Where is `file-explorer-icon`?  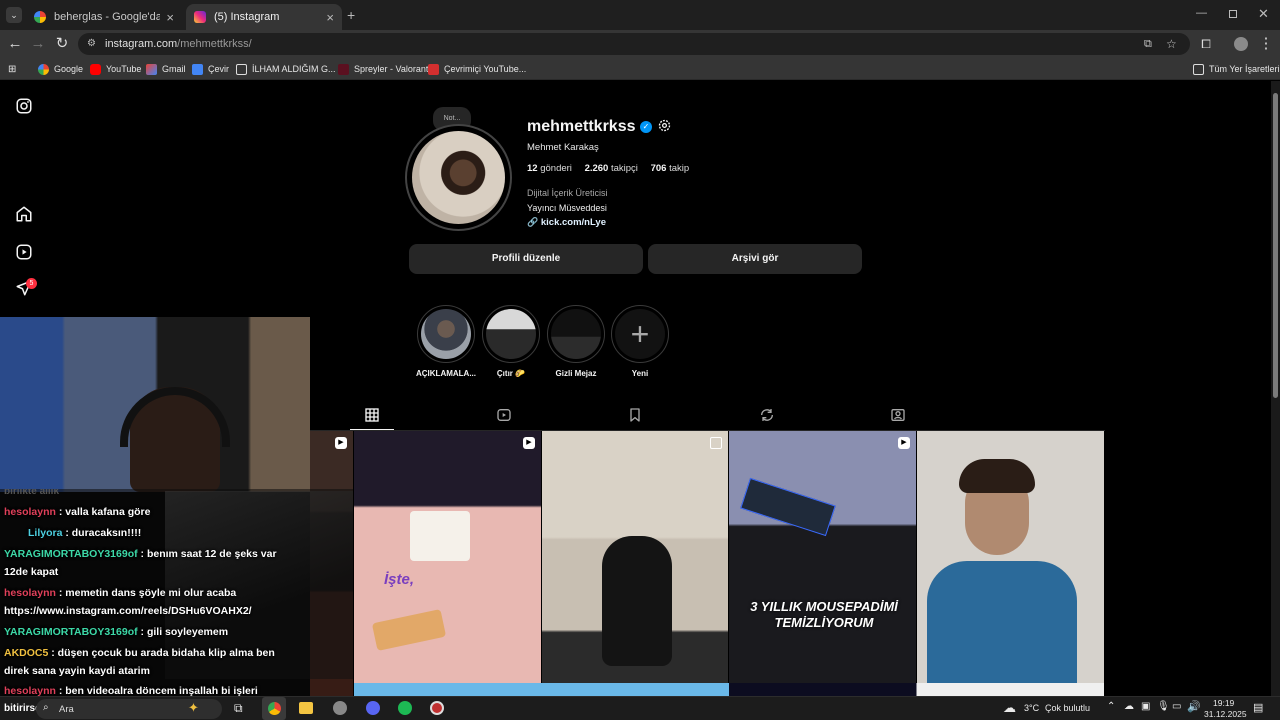
file-explorer-icon is located at coordinates (306, 708).